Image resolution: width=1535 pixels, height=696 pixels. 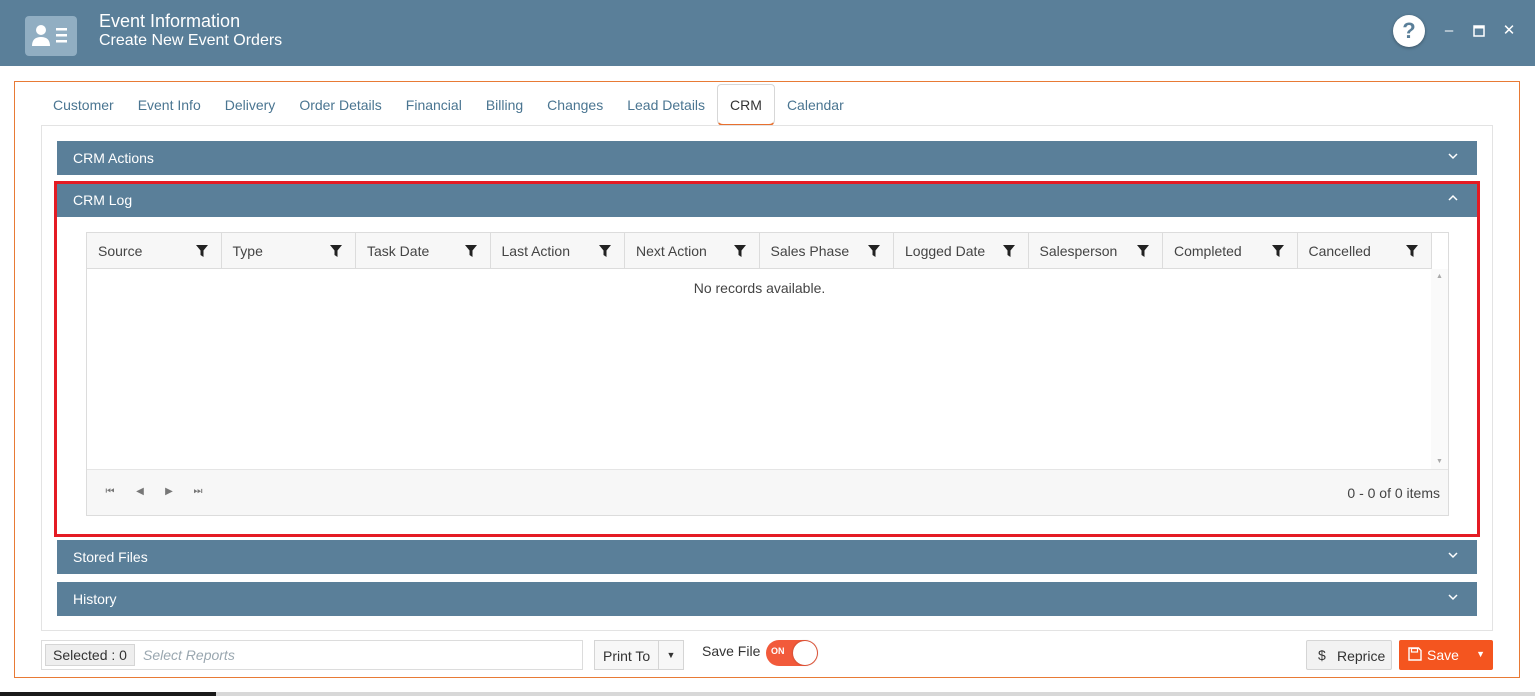 I want to click on save-button: Save ▼, so click(x=1446, y=655).